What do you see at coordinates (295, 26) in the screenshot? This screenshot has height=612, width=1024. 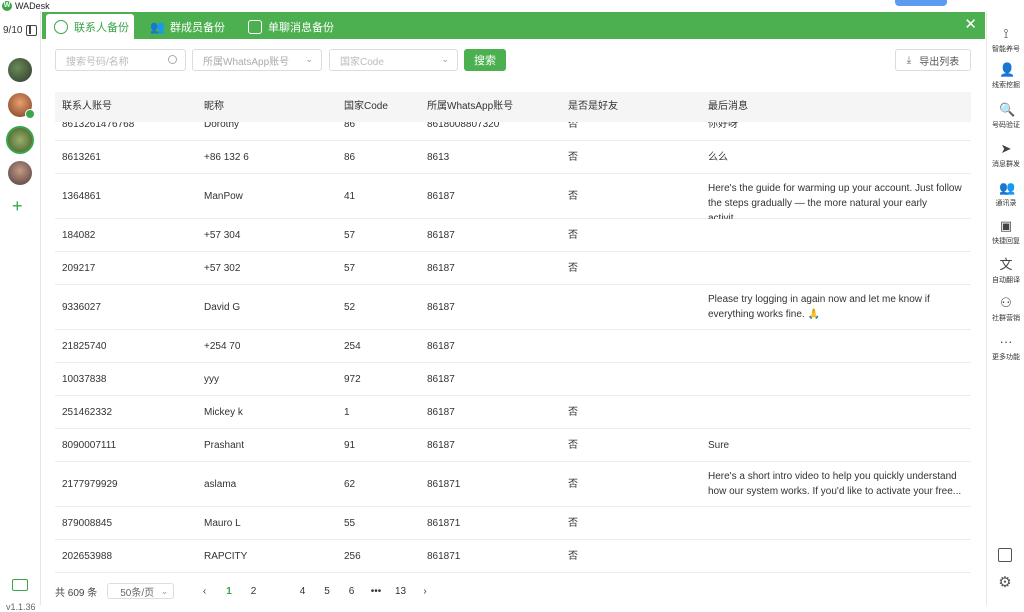 I see `tab-chat-messages-backup: 单聊消息备份` at bounding box center [295, 26].